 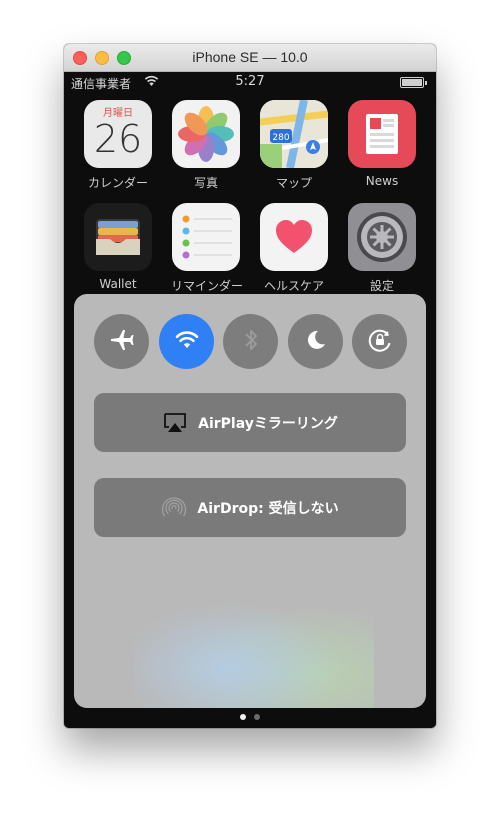 I want to click on panel-glow, so click(x=254, y=646).